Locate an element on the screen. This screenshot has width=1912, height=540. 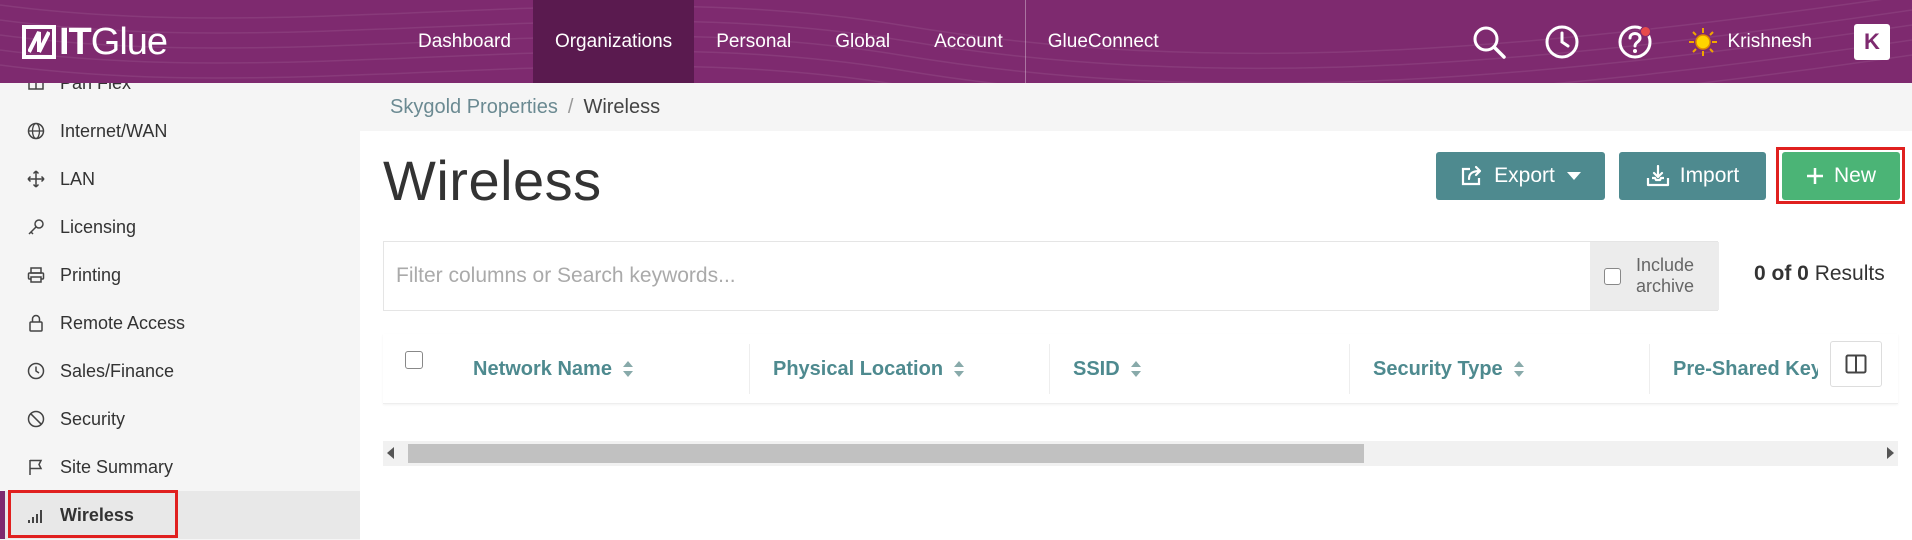
sidebar-item-label: LAN is located at coordinates (78, 178).